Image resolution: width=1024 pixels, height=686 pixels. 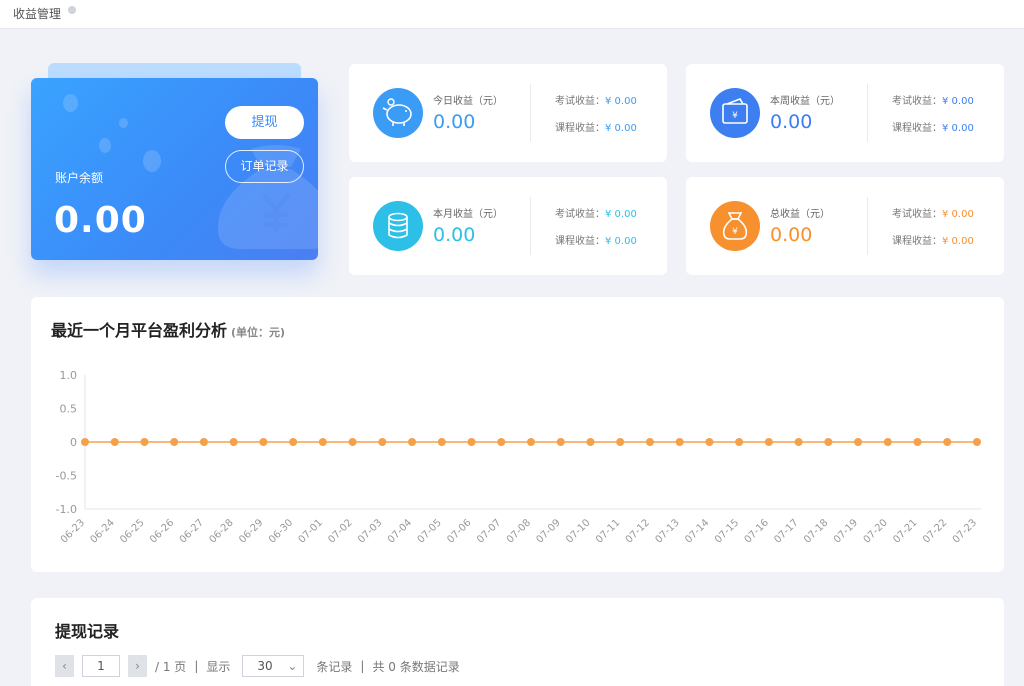 What do you see at coordinates (805, 101) in the screenshot?
I see `stat-caption: 本周收益（元）` at bounding box center [805, 101].